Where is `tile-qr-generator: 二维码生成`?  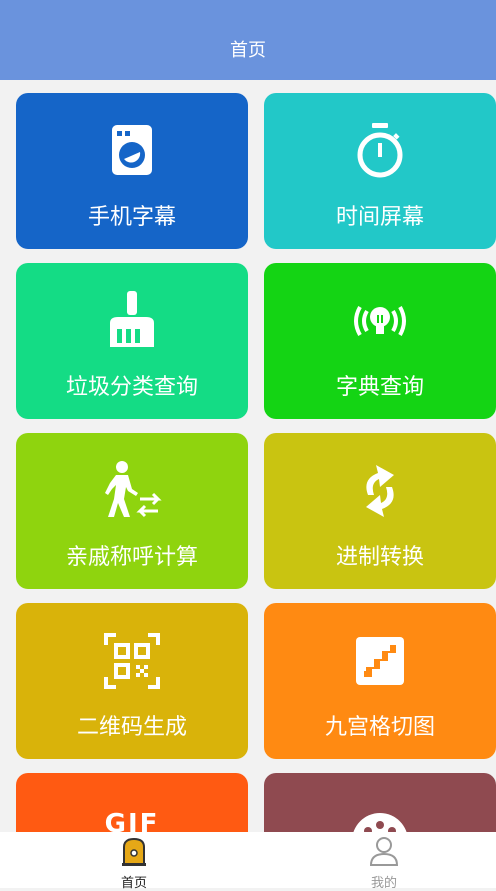 tile-qr-generator: 二维码生成 is located at coordinates (132, 681).